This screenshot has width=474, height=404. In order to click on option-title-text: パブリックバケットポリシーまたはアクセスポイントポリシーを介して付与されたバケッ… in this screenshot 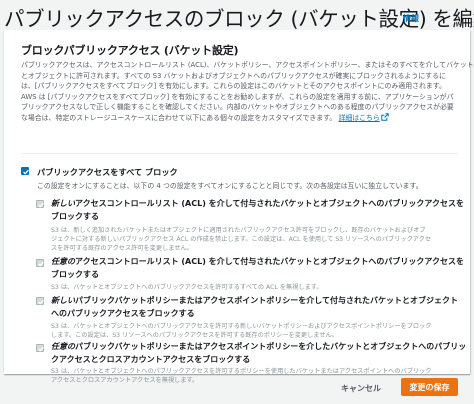, I will do `click(266, 300)`.